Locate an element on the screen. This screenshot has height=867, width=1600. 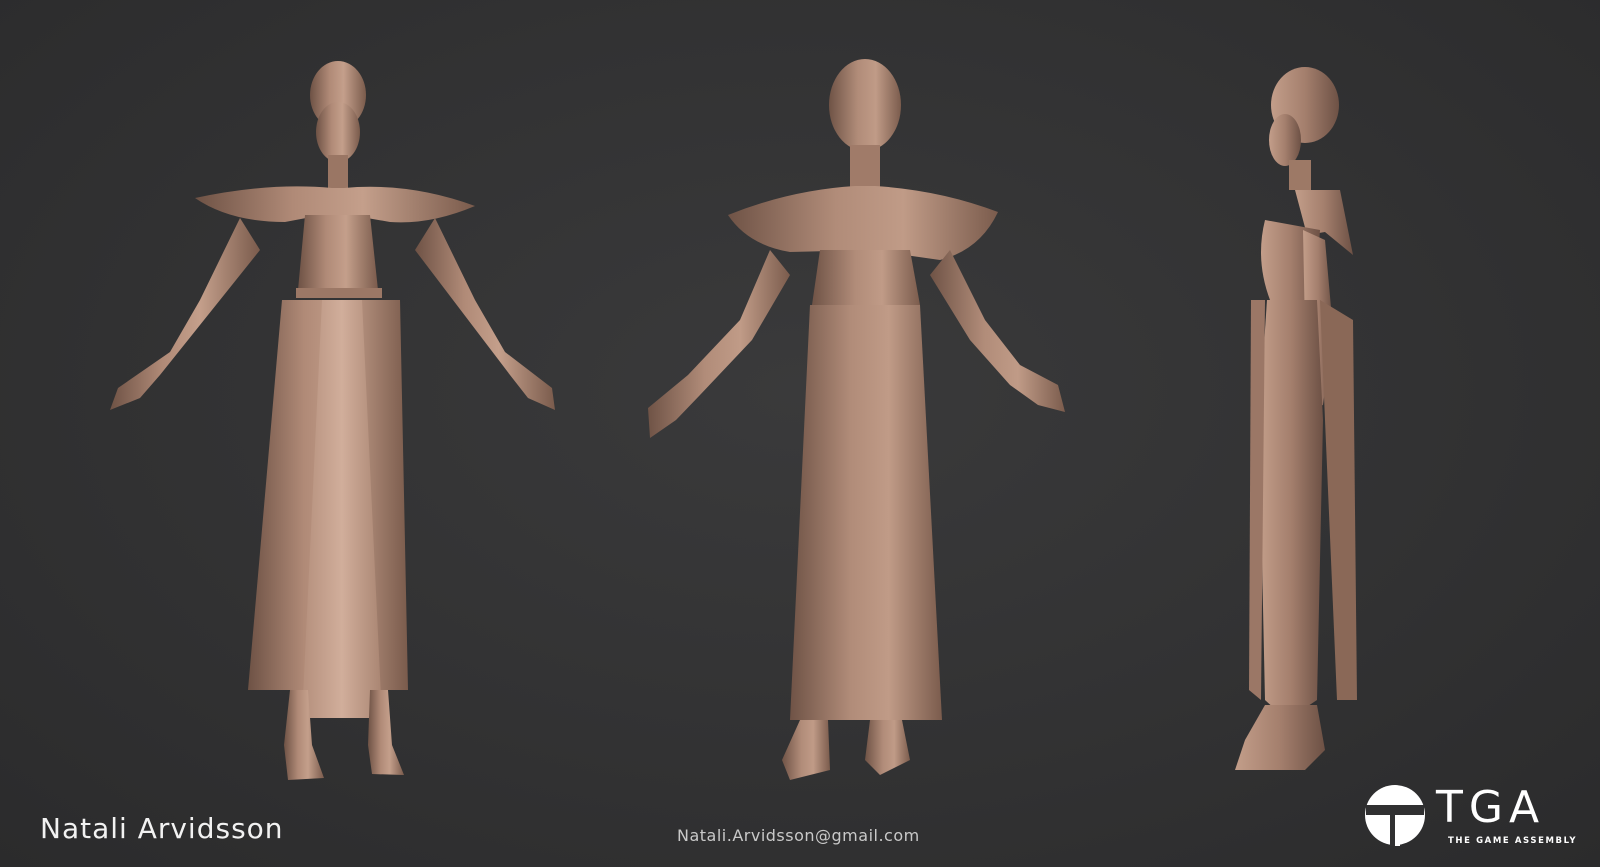
artist-name: Natali Arvidsson is located at coordinates (162, 828).